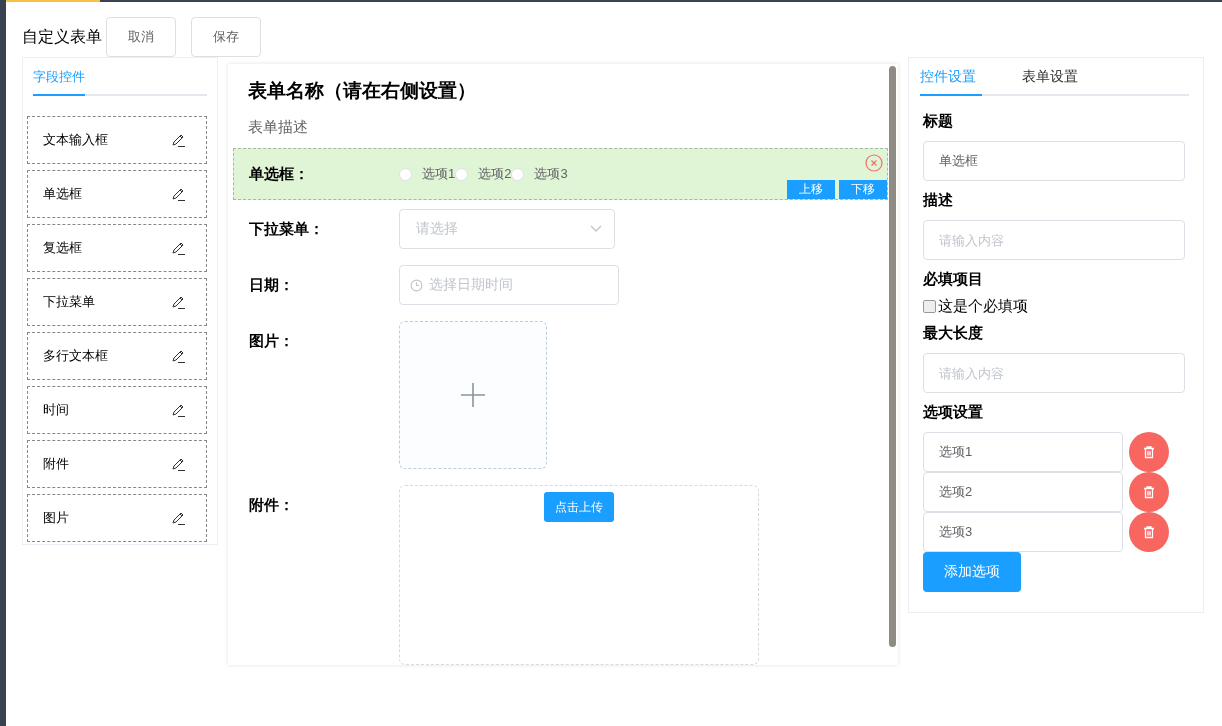  I want to click on field-label: 日期：, so click(272, 285).